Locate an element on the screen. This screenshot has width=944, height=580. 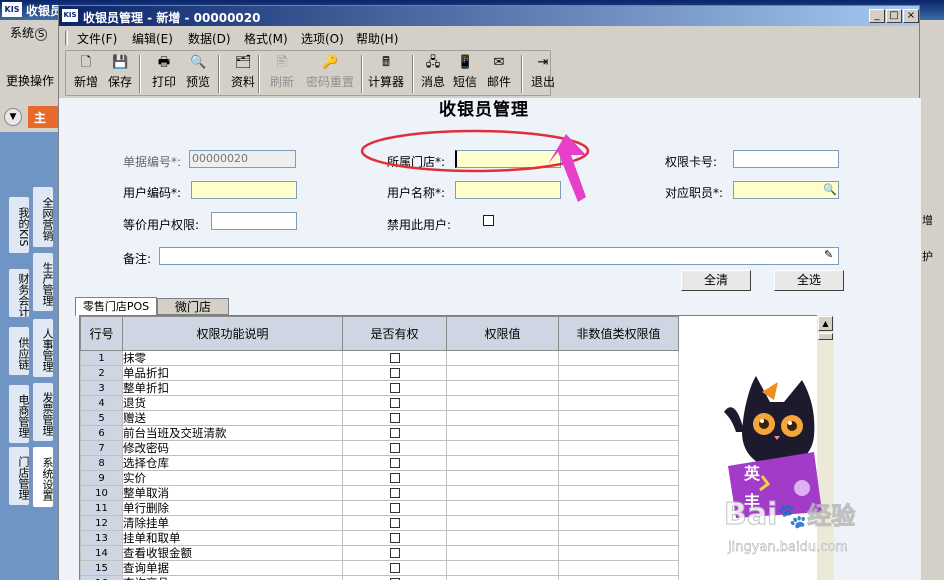
toolbar-button-preview: 🔍 预览 is located at coordinates (198, 73).